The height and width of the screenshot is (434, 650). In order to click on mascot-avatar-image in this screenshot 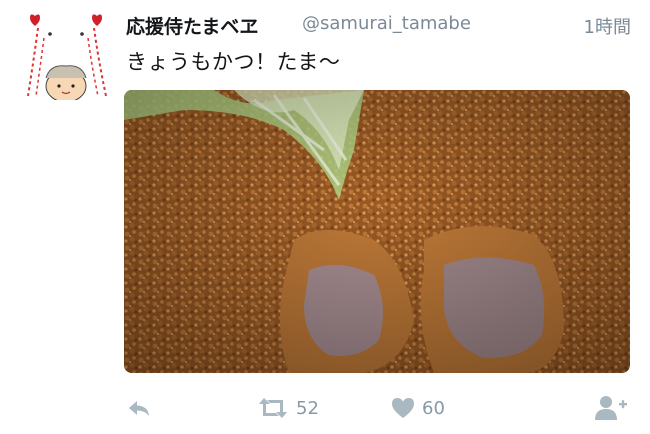, I will do `click(67, 57)`.